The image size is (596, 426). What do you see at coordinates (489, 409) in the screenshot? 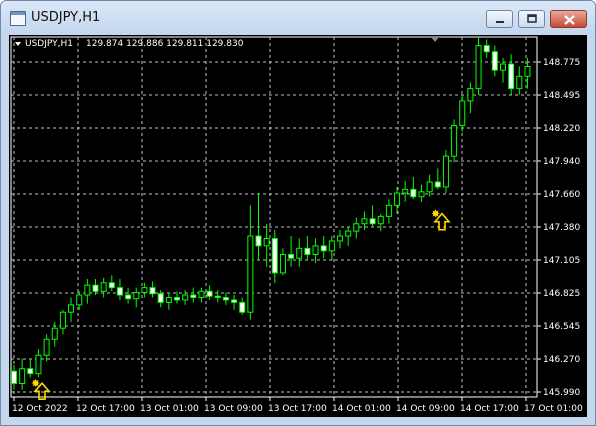
I see `x-tick-label: 14 Oct 17:00` at bounding box center [489, 409].